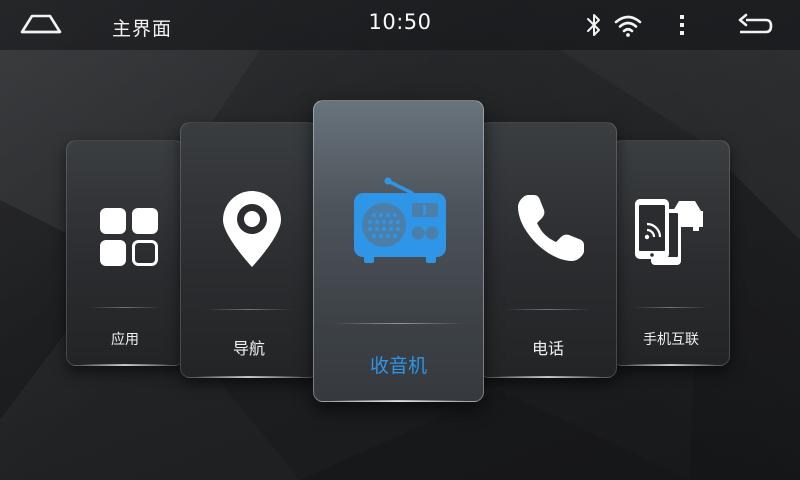  What do you see at coordinates (248, 348) in the screenshot?
I see `card-label-navigation: 导航` at bounding box center [248, 348].